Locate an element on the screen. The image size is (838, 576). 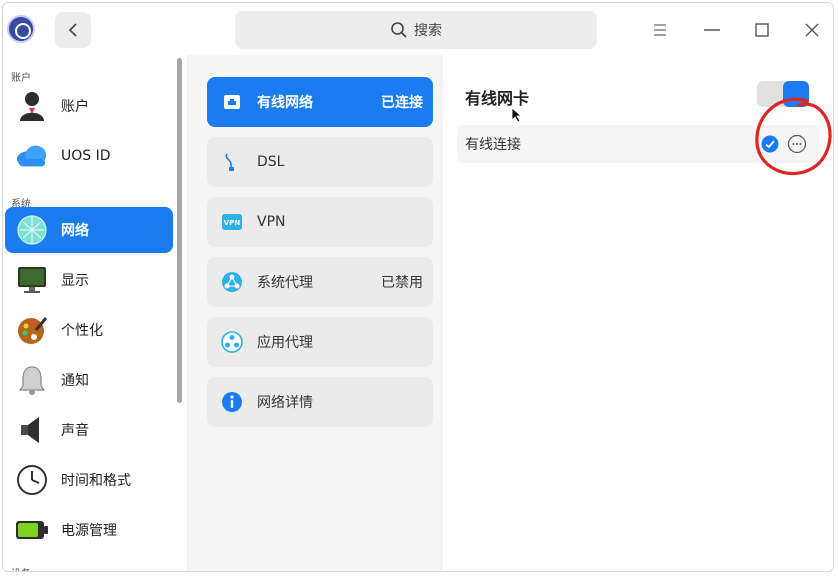
back-button is located at coordinates (73, 30).